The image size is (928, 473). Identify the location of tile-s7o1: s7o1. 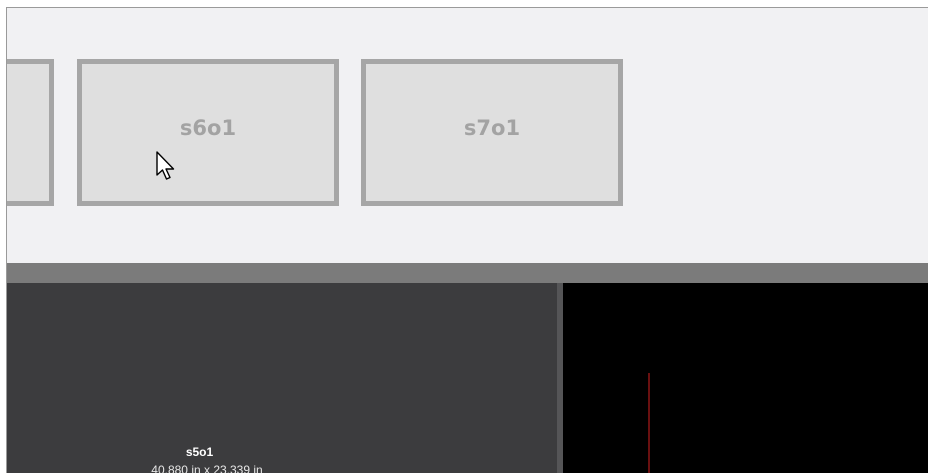
(492, 132).